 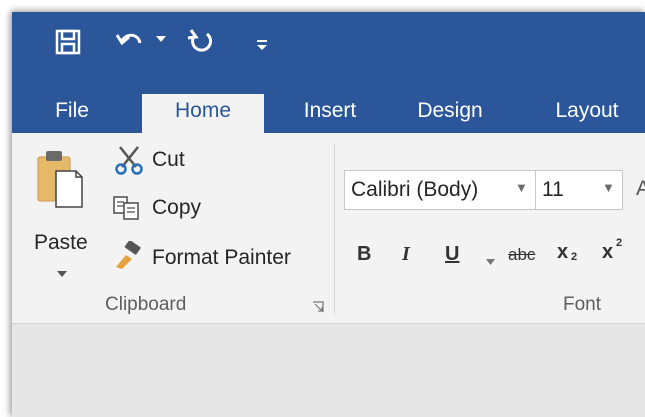 I want to click on paste-clipboard-icon, so click(x=60, y=181).